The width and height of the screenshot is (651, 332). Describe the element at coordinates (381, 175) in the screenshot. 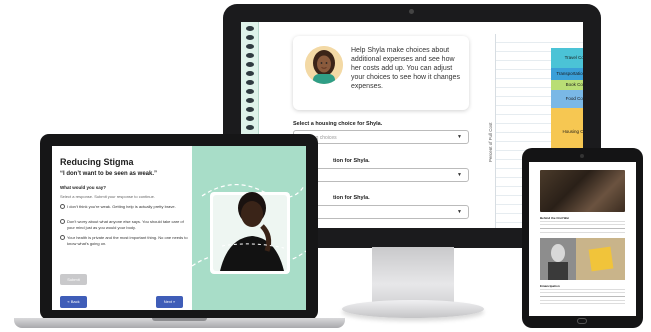

I see `second-select: ▼` at that location.